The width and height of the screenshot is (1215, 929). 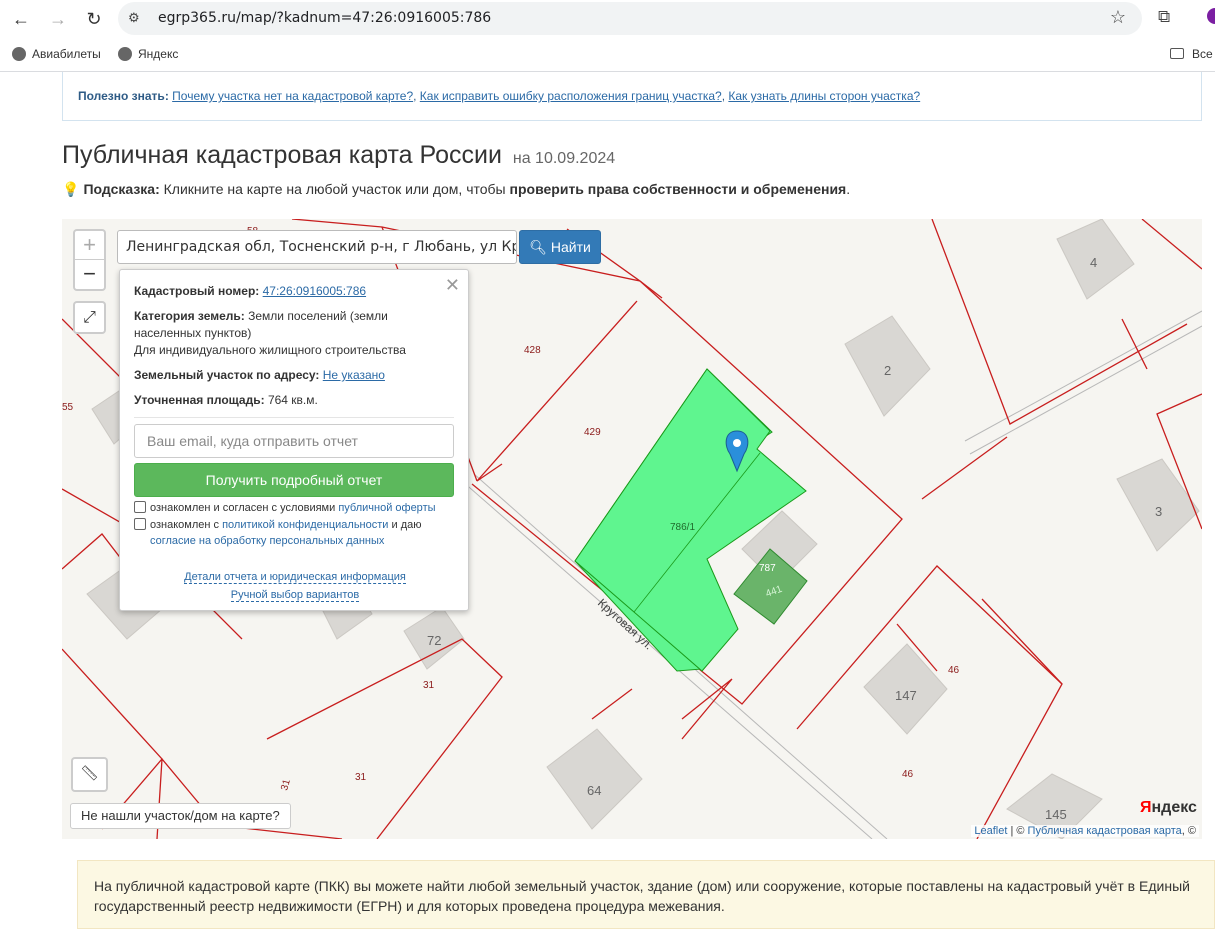 What do you see at coordinates (89, 274) in the screenshot?
I see `zoom-out-button: −` at bounding box center [89, 274].